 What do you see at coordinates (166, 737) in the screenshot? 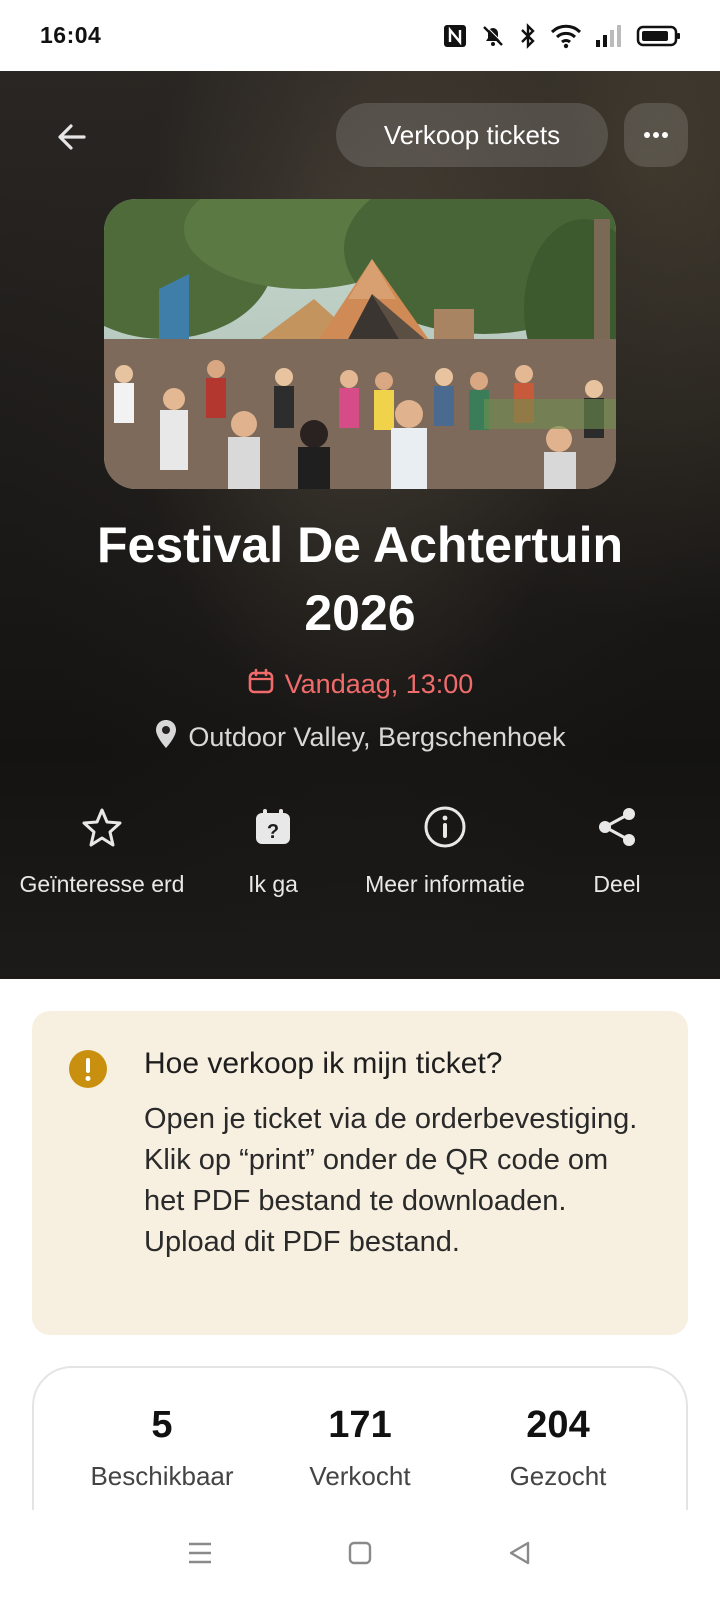
I see `map-pin-icon` at bounding box center [166, 737].